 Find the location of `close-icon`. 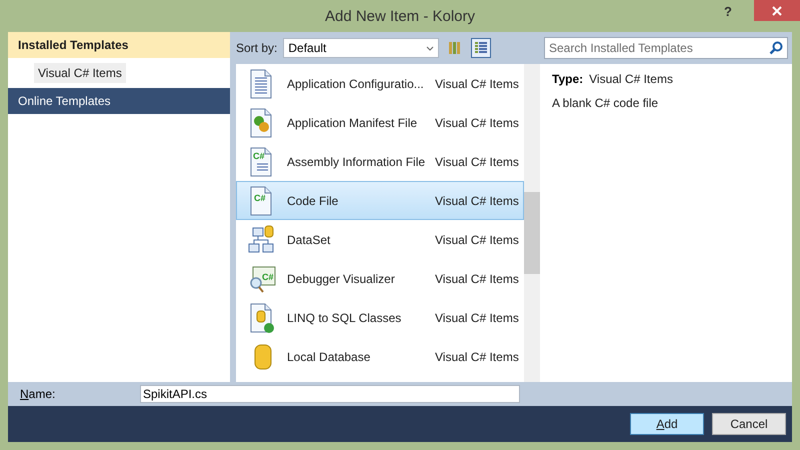

close-icon is located at coordinates (777, 11).